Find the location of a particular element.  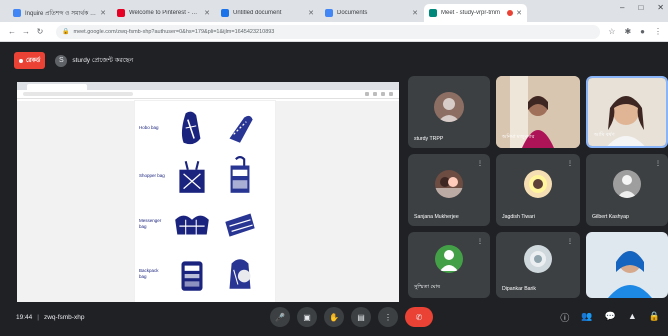

participant-tile: sturdy TRPP is located at coordinates (449, 112).